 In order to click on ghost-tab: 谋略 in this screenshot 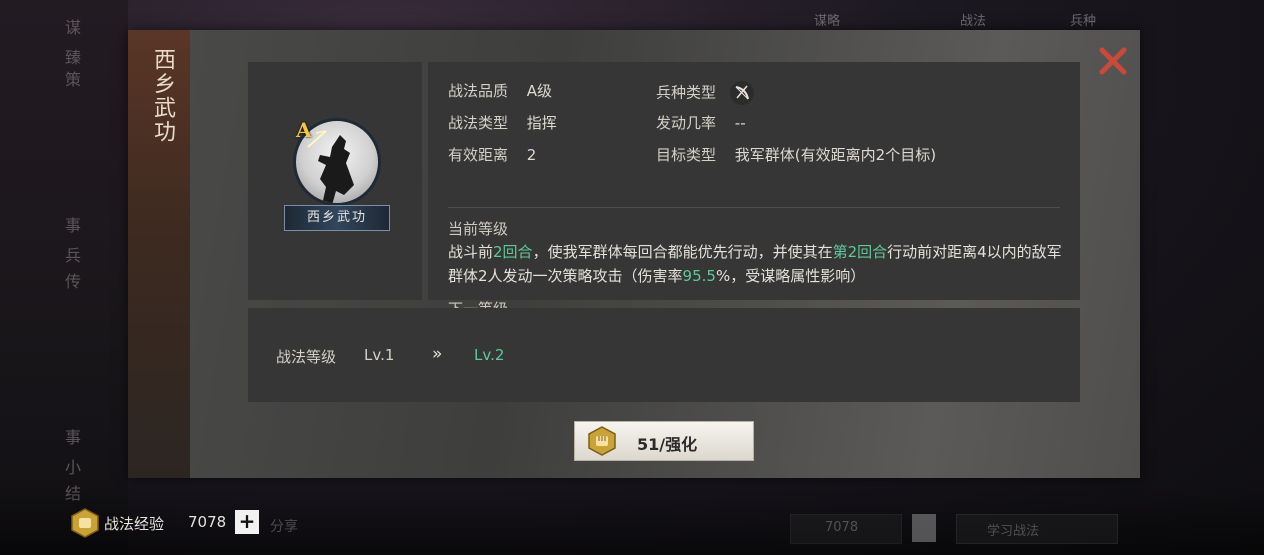, I will do `click(827, 21)`.